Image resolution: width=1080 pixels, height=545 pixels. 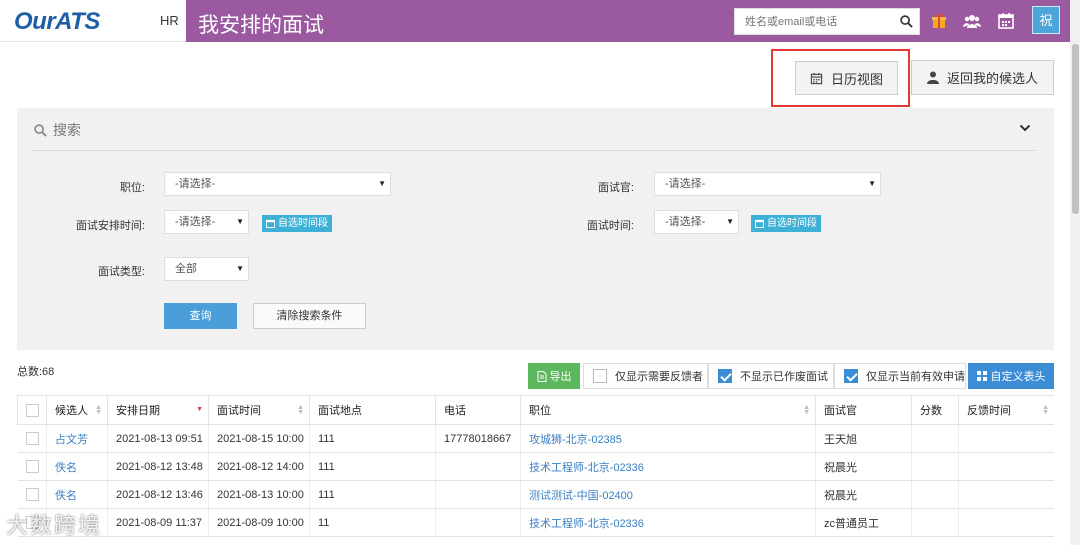 What do you see at coordinates (771, 376) in the screenshot?
I see `option-hide-cancelled: 不显示已作废面试` at bounding box center [771, 376].